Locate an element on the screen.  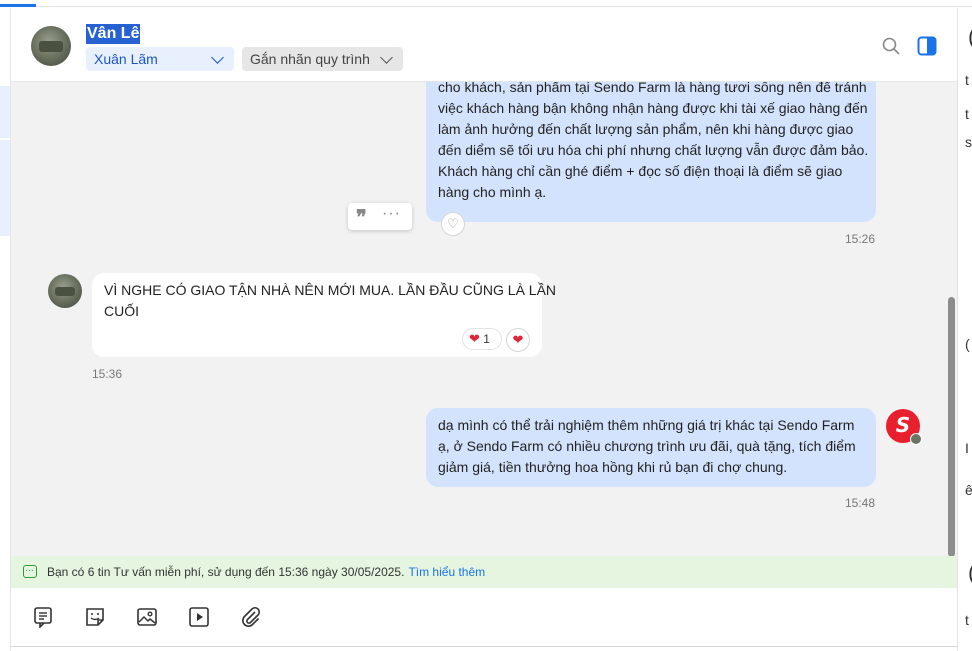
top-tab-strip is located at coordinates (486, 3).